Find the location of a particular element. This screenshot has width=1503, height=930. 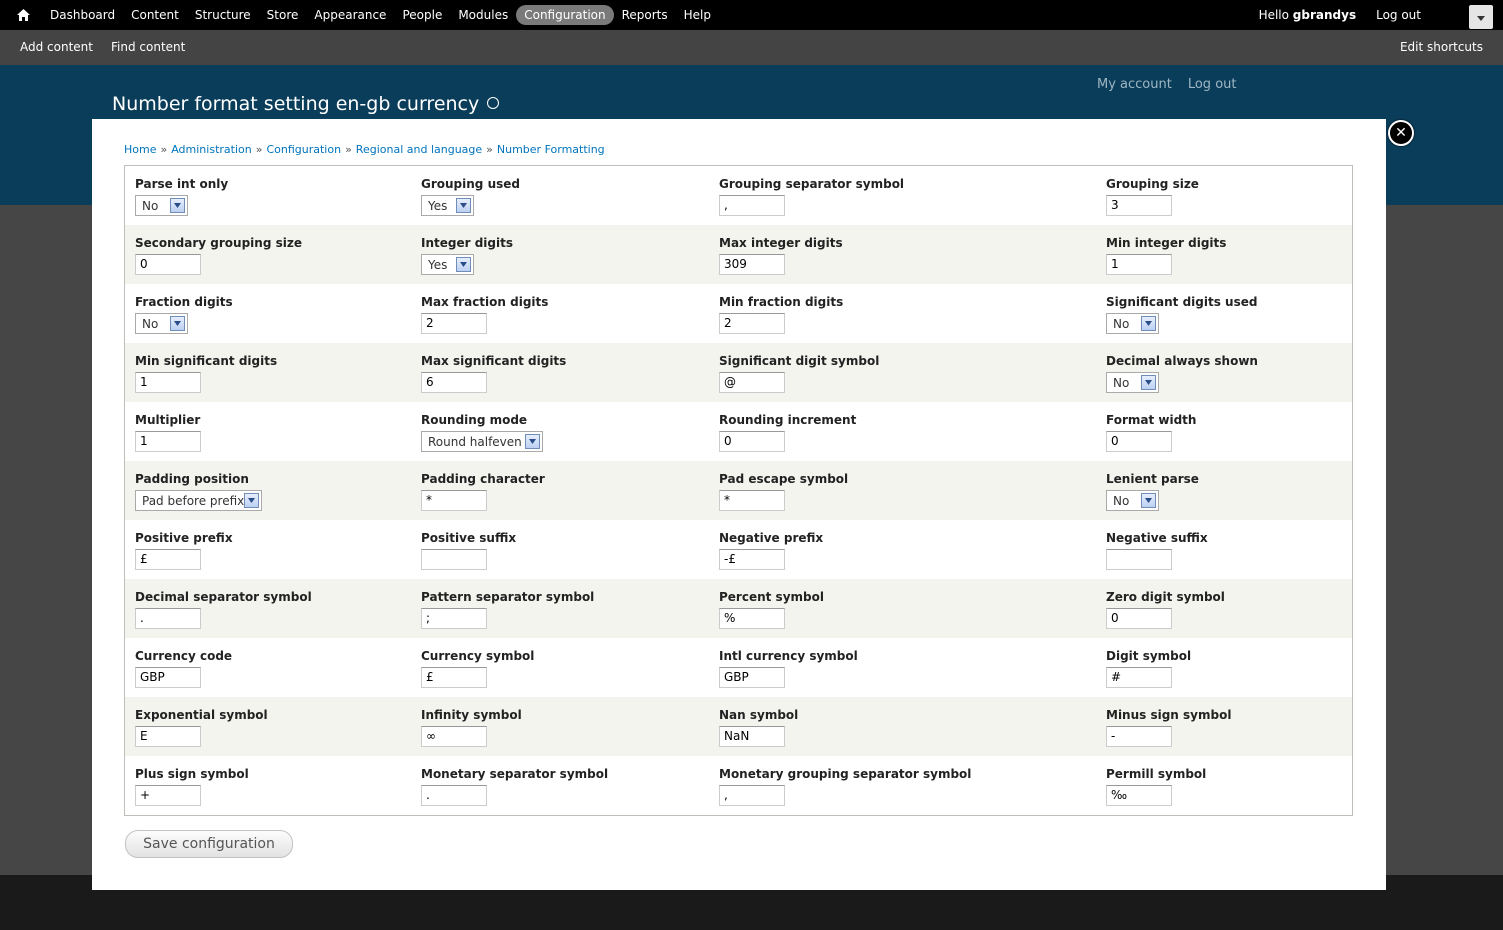

page-title: Number format setting en-gb currency is located at coordinates (306, 104).